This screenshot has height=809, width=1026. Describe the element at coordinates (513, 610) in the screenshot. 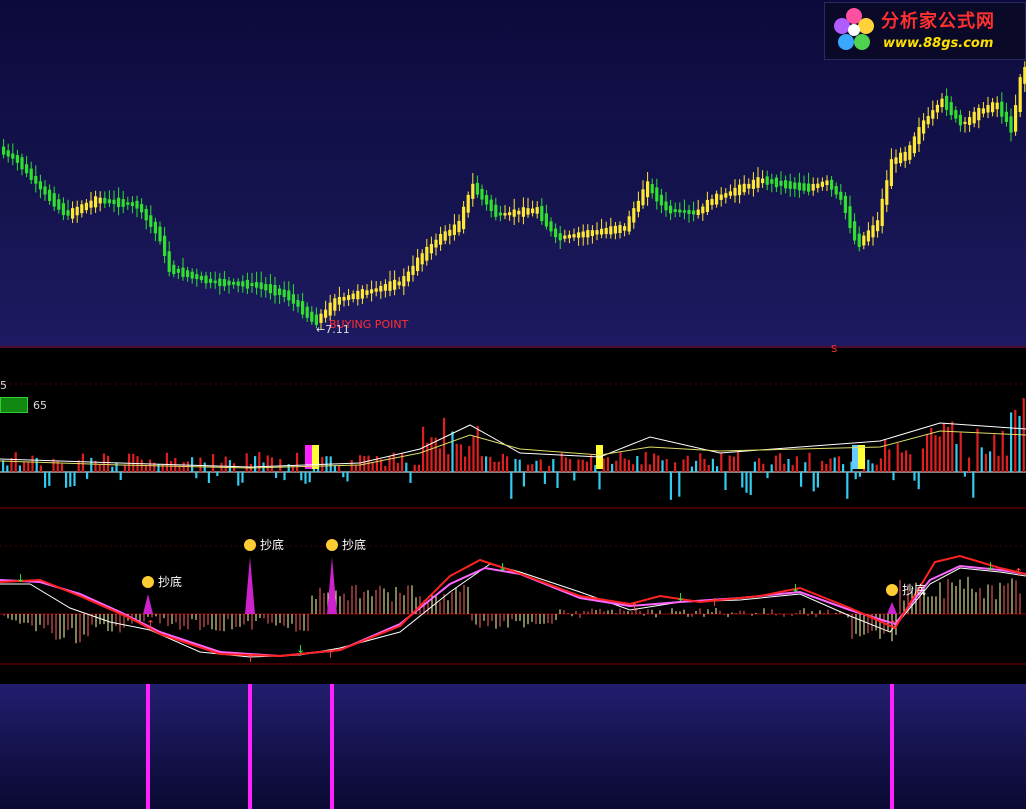

I see `macd-line` at that location.